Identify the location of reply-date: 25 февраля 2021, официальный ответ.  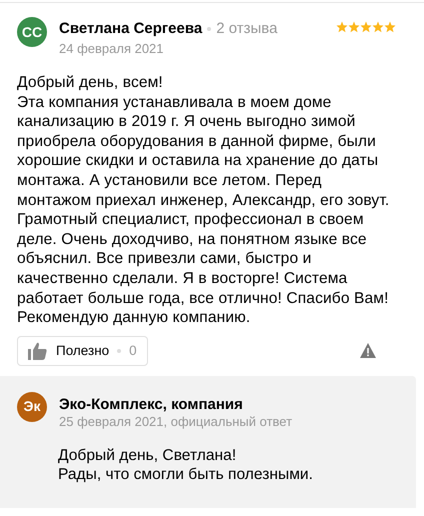
(175, 422).